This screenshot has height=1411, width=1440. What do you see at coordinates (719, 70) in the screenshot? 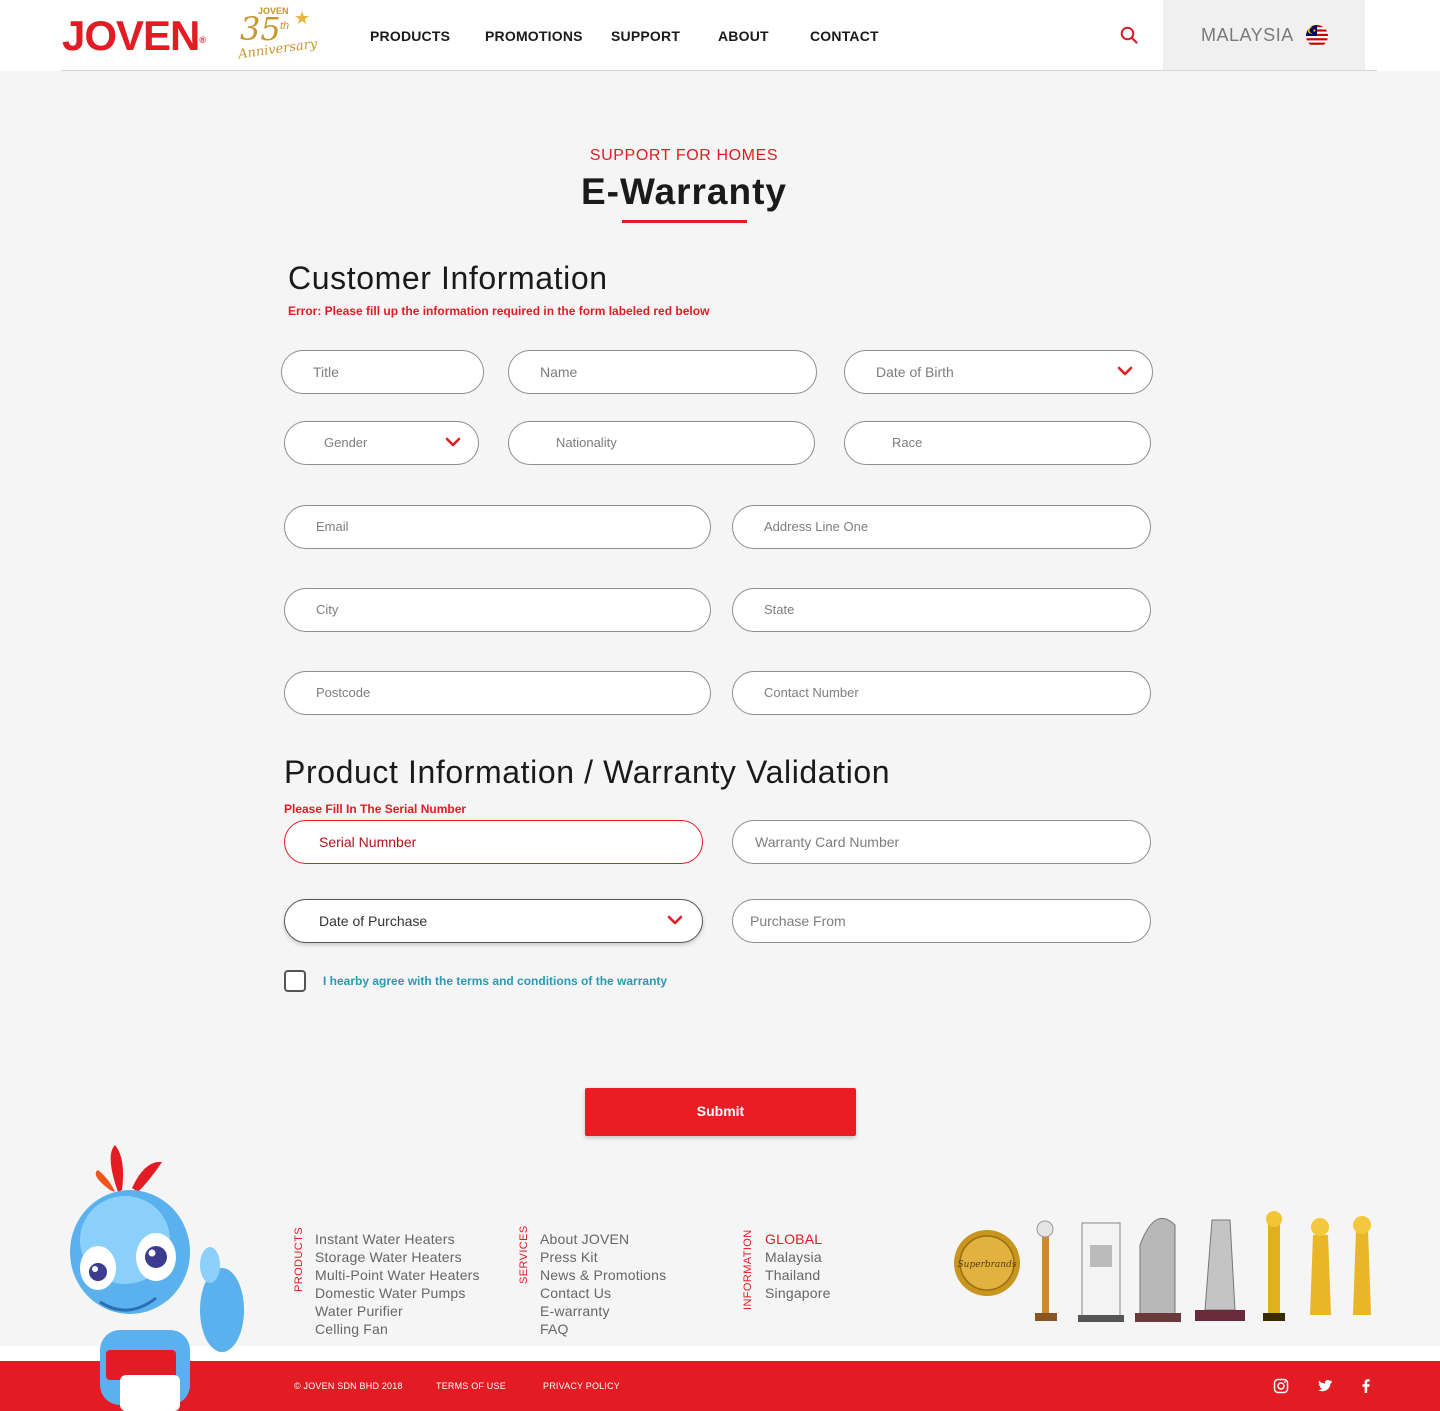
I see `header-divider` at bounding box center [719, 70].